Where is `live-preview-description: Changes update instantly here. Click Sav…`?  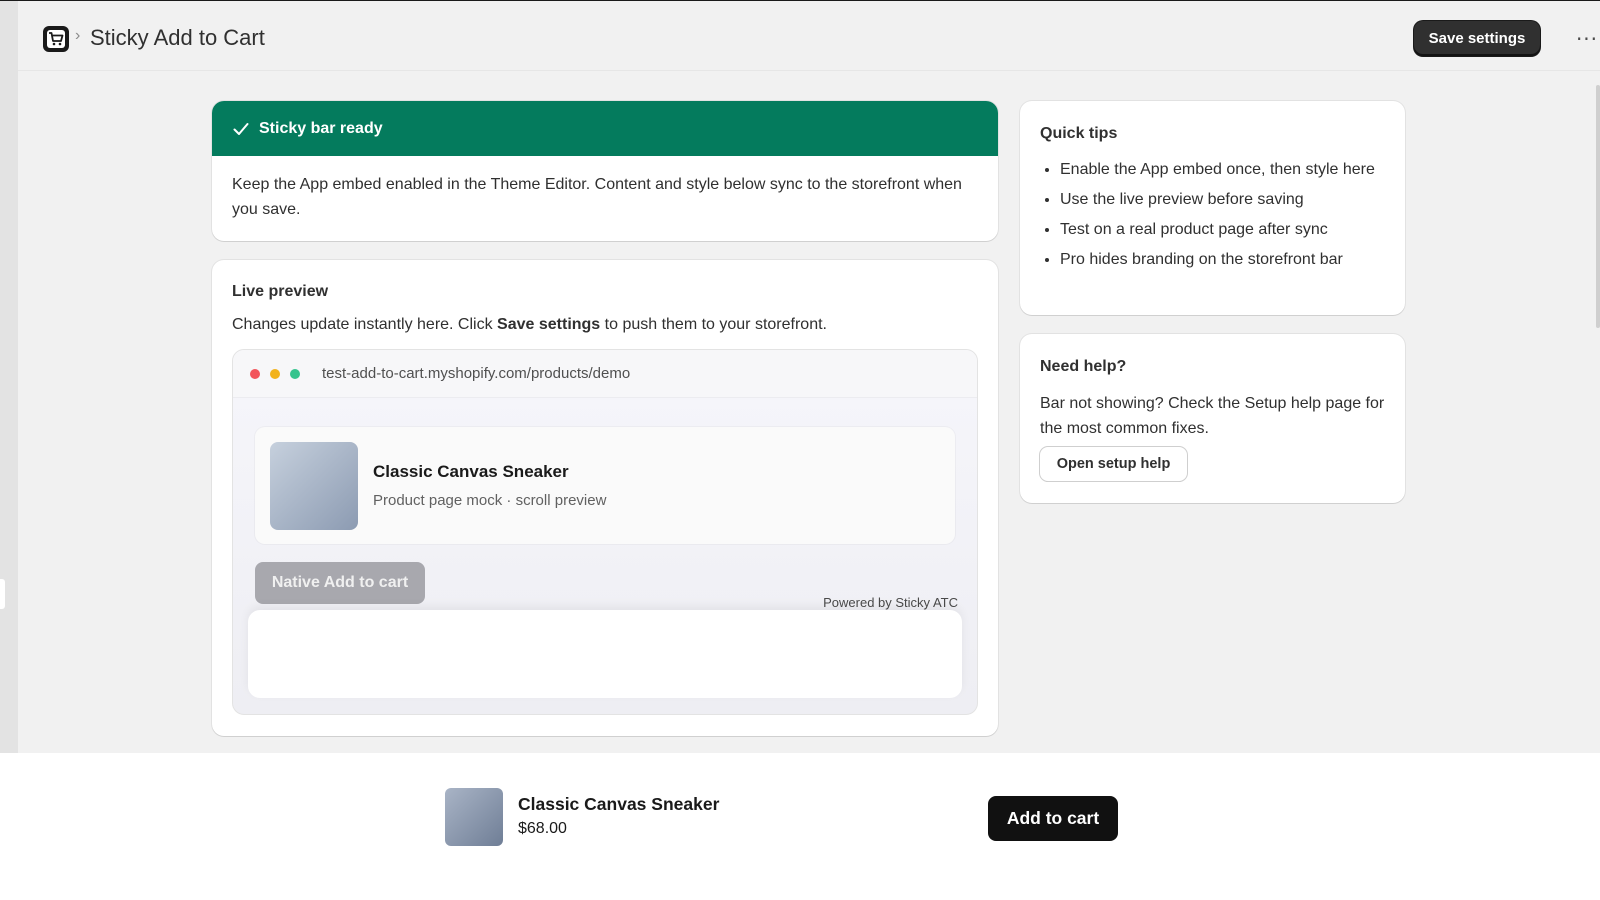
live-preview-description: Changes update instantly here. Click Sav… is located at coordinates (529, 325).